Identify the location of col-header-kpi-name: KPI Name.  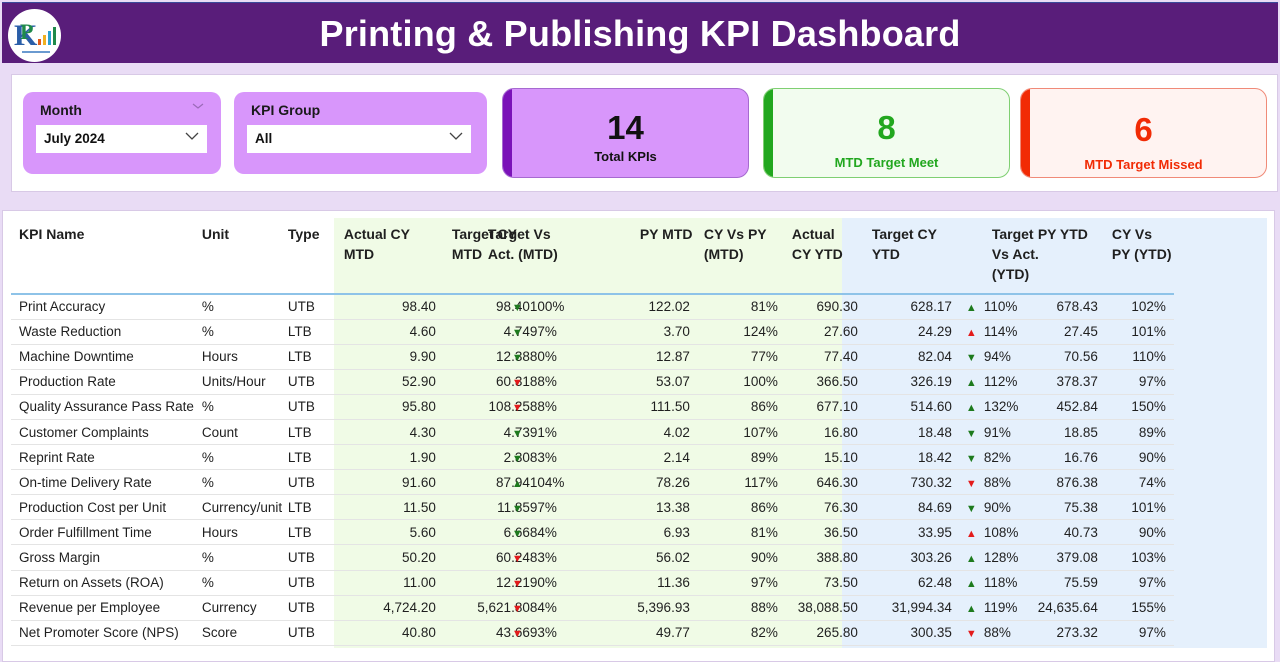
(102, 256).